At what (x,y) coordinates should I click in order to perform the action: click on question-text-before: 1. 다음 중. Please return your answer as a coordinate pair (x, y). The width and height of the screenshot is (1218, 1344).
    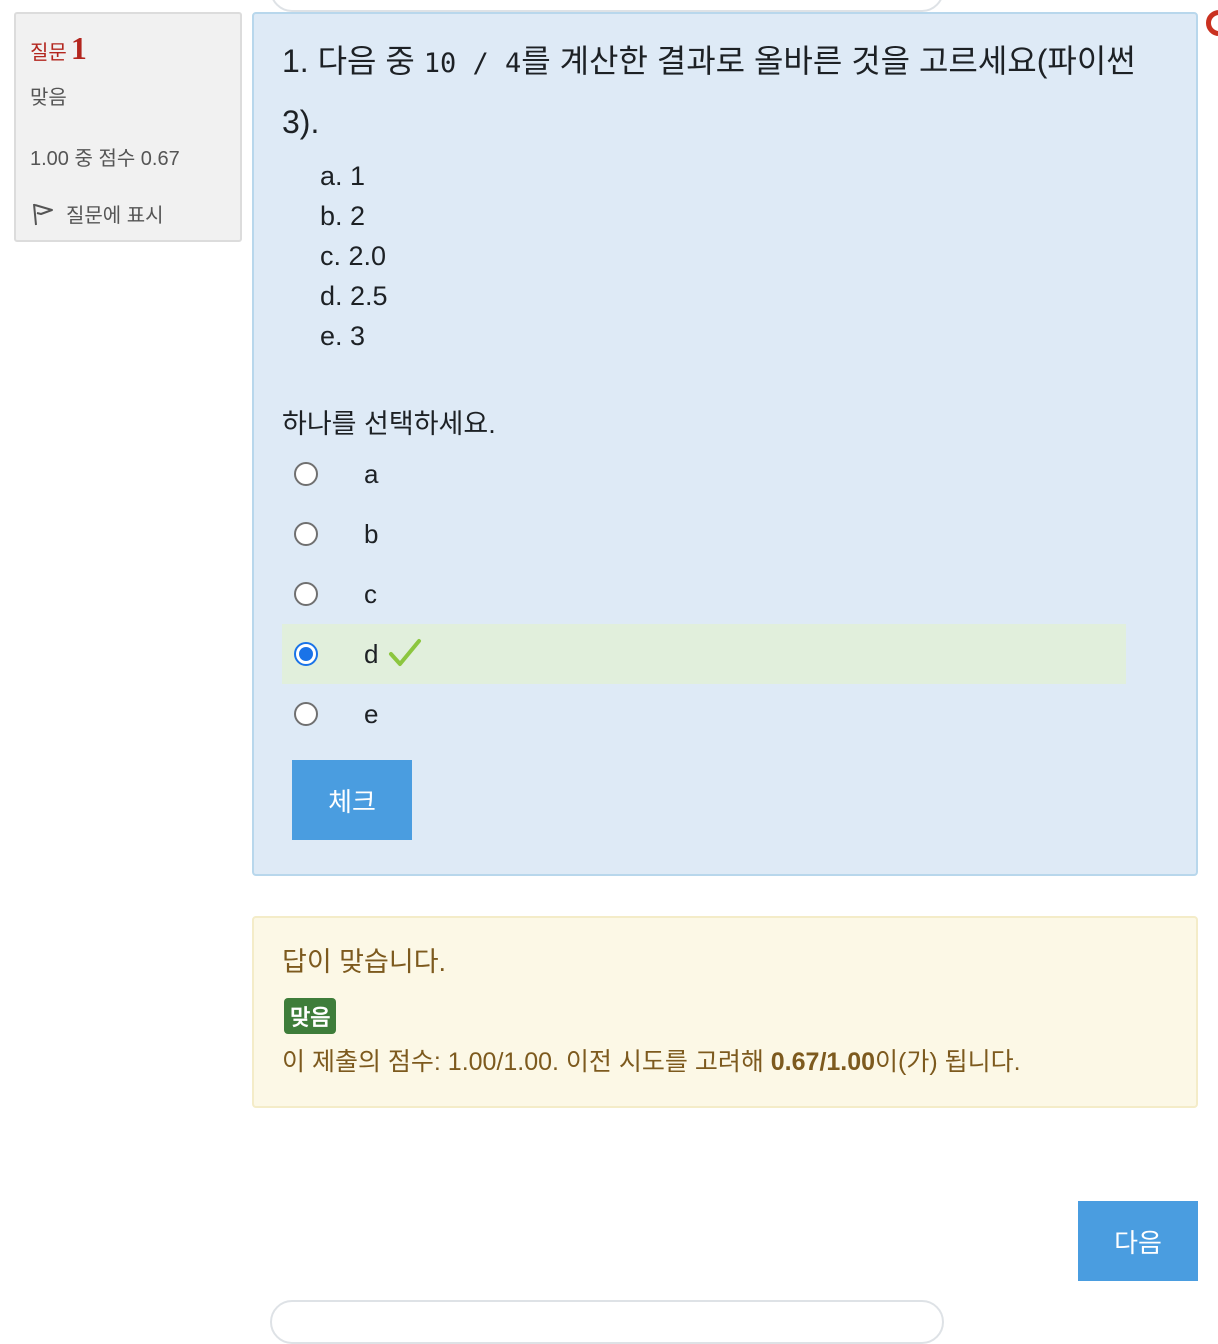
    Looking at the image, I should click on (353, 61).